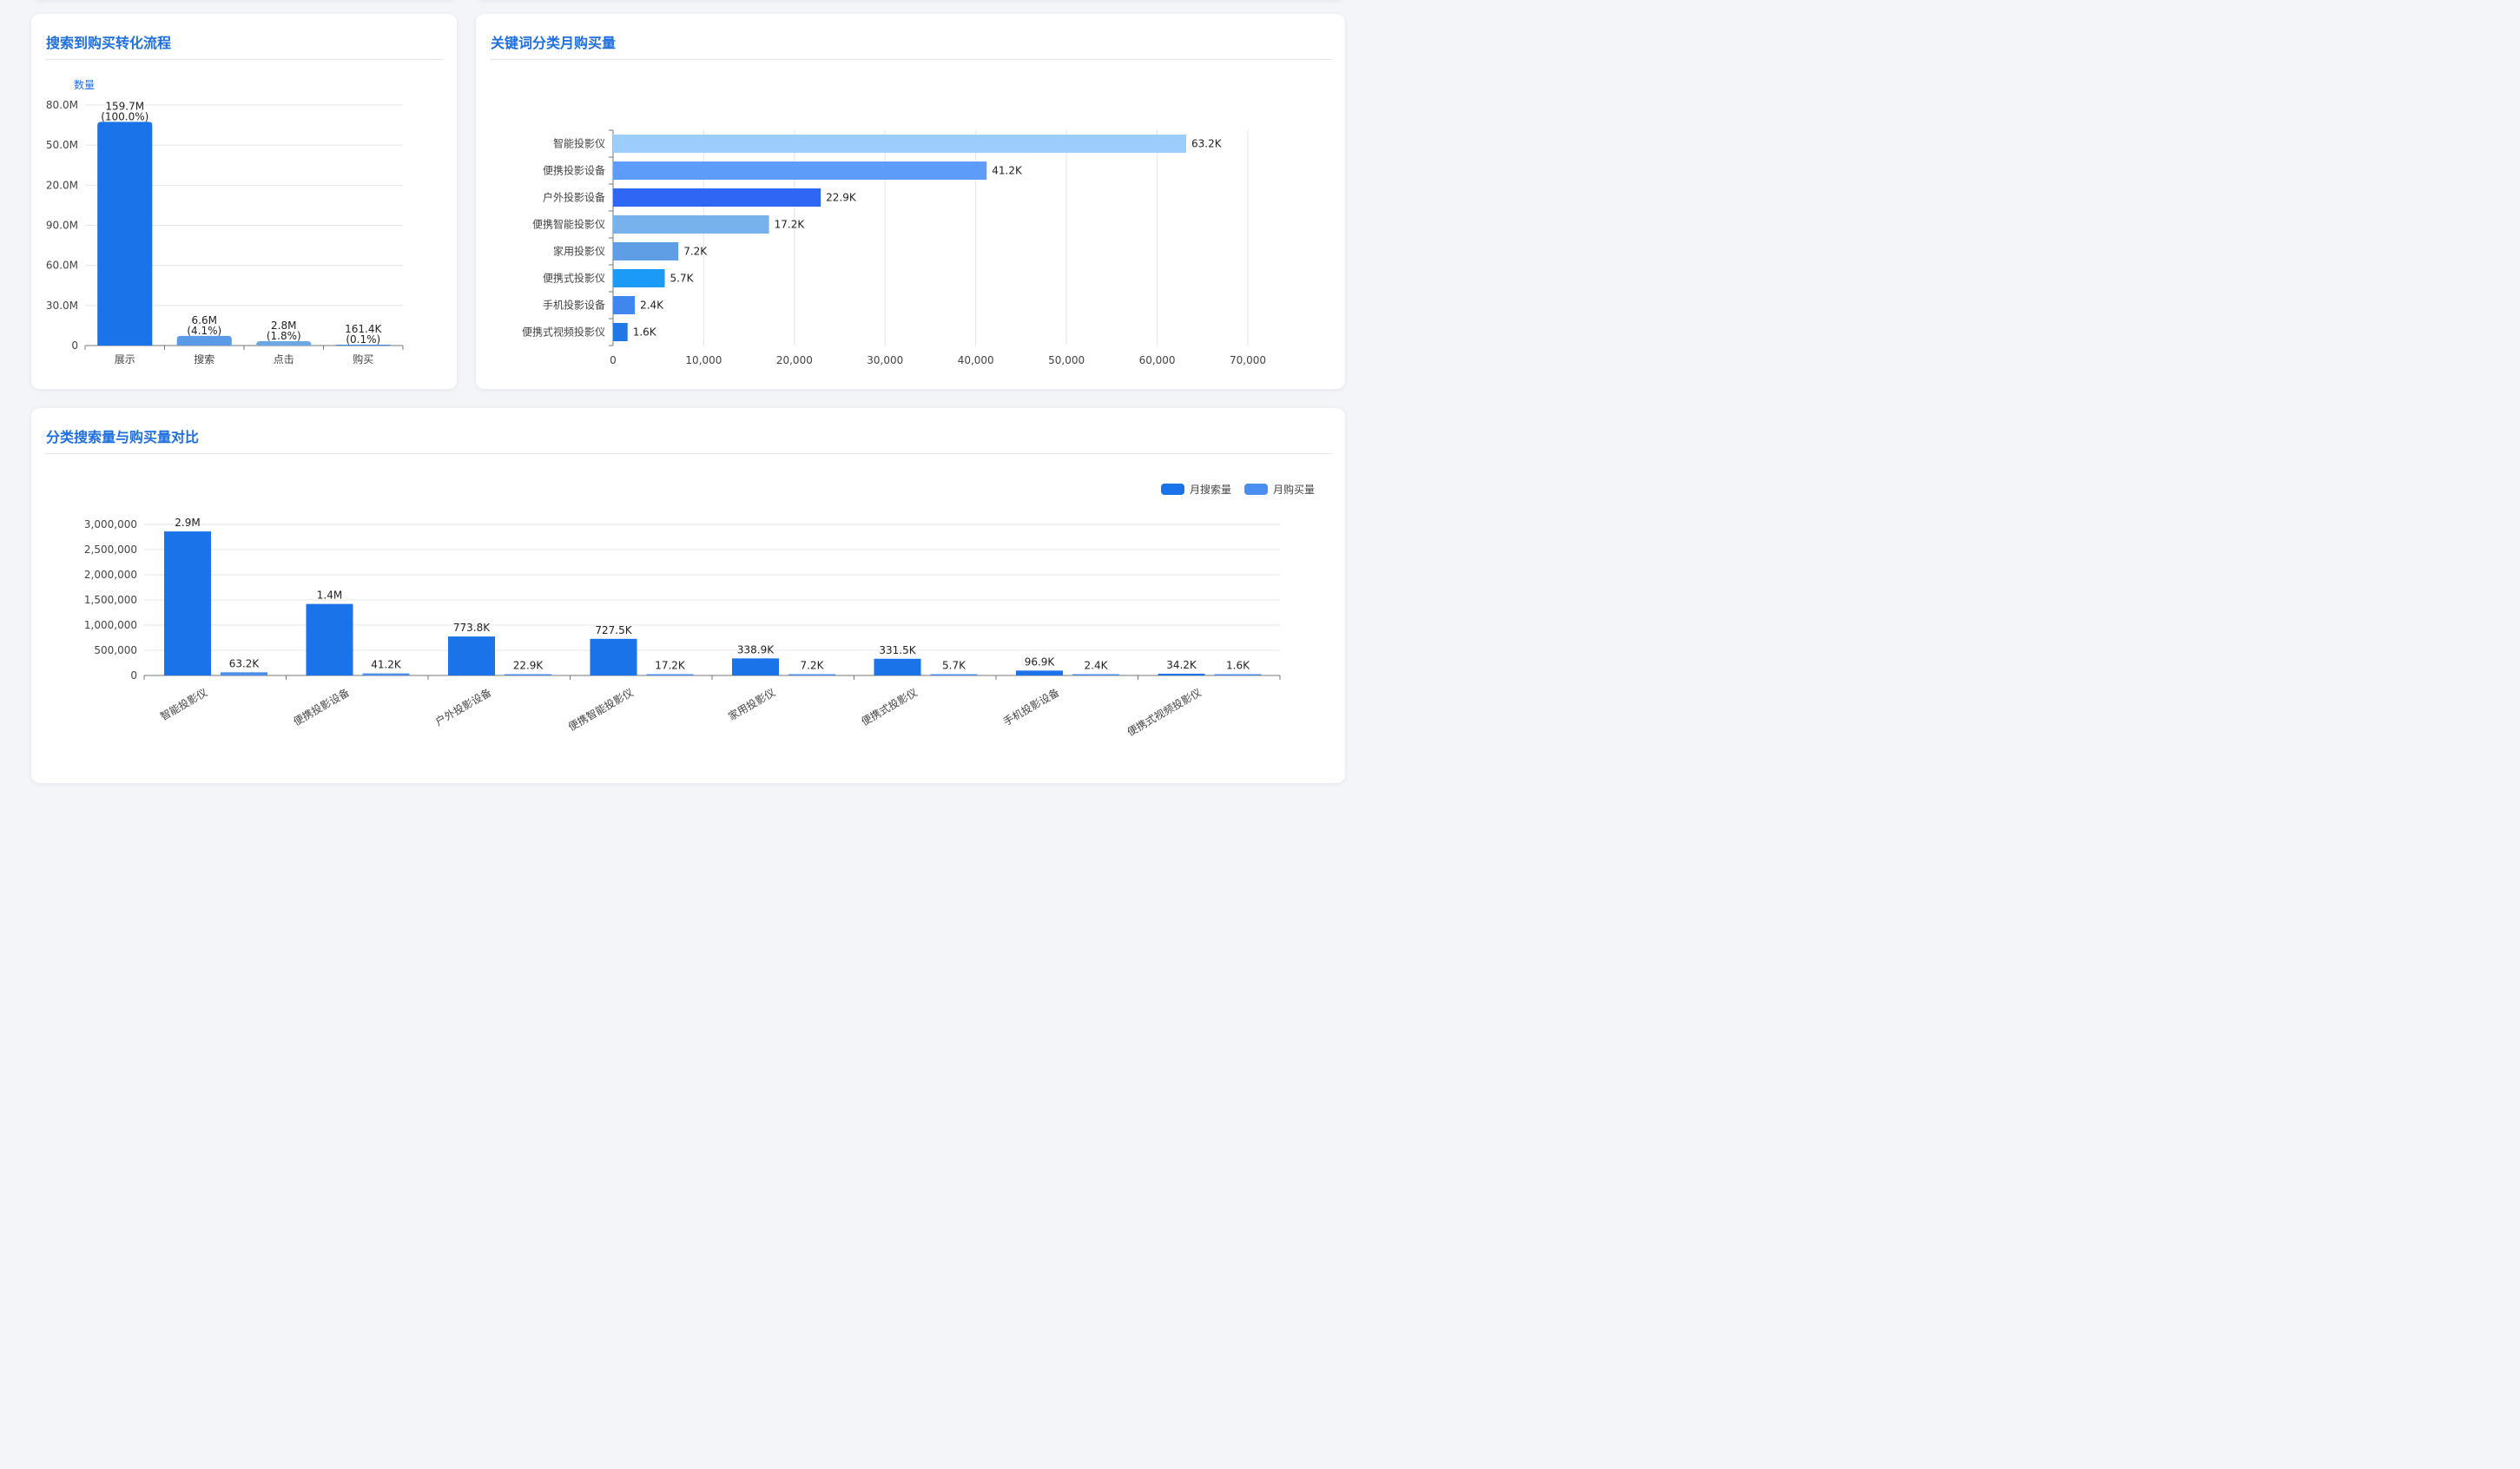 This screenshot has width=2520, height=1469. What do you see at coordinates (1066, 360) in the screenshot?
I see `keyword-x-tick-label: 50,000` at bounding box center [1066, 360].